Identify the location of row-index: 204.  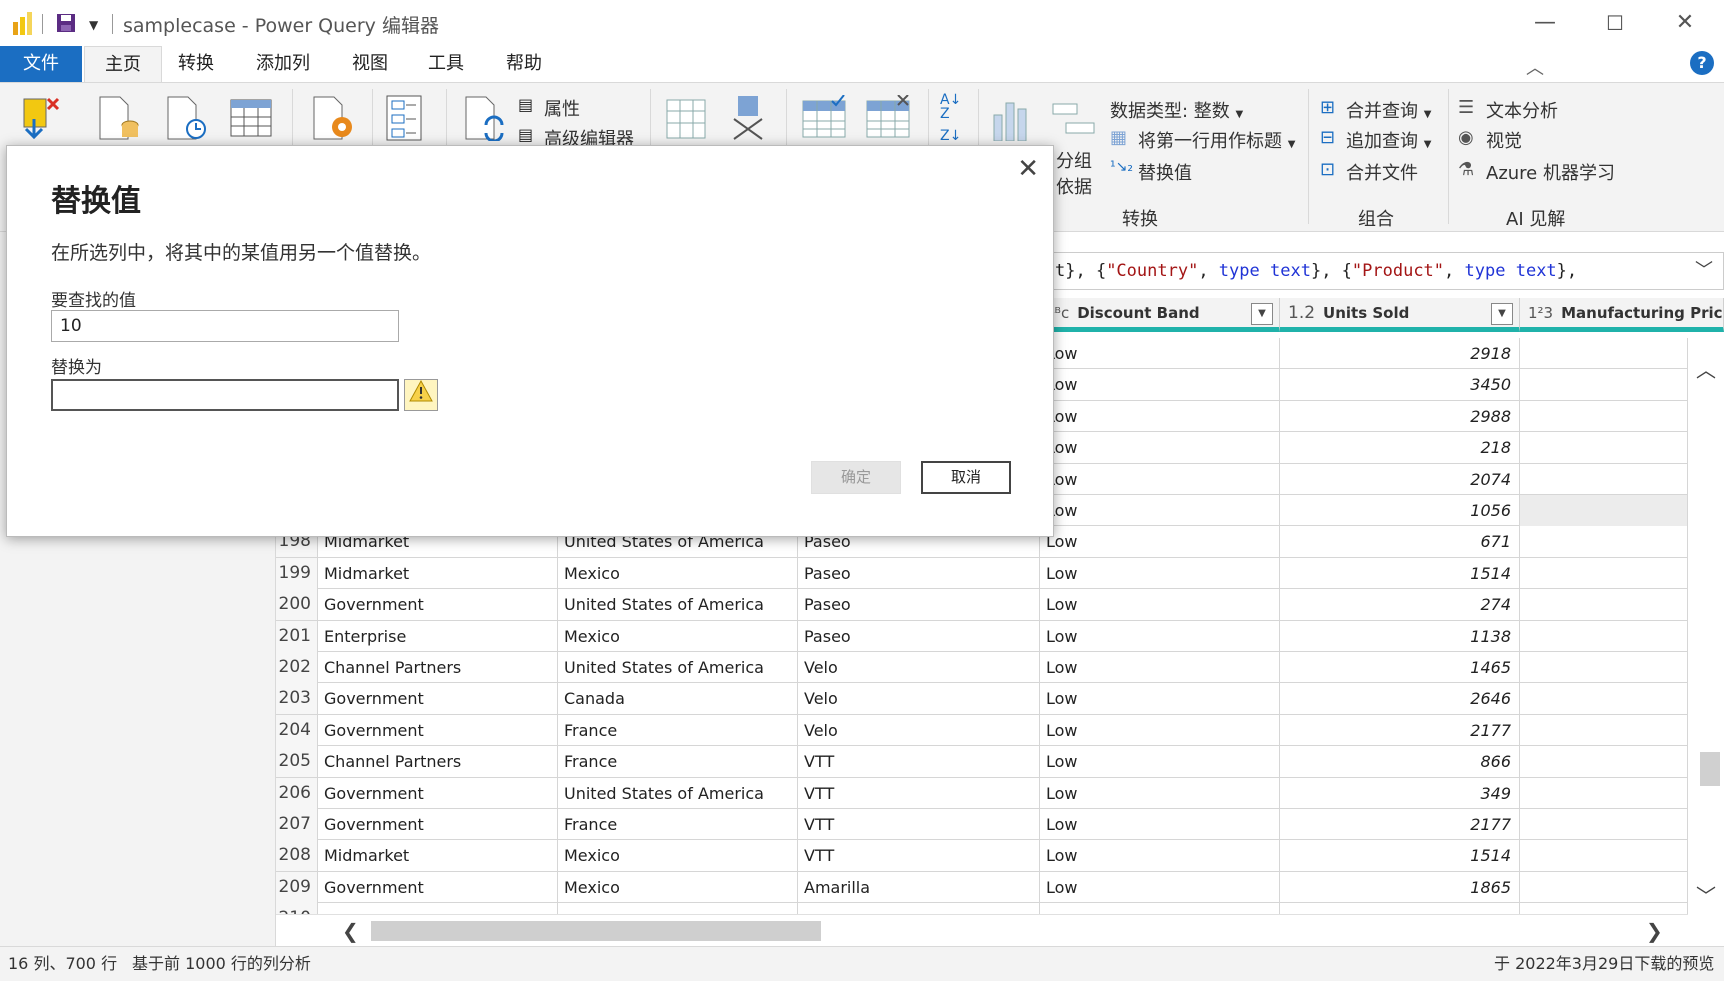
(297, 730).